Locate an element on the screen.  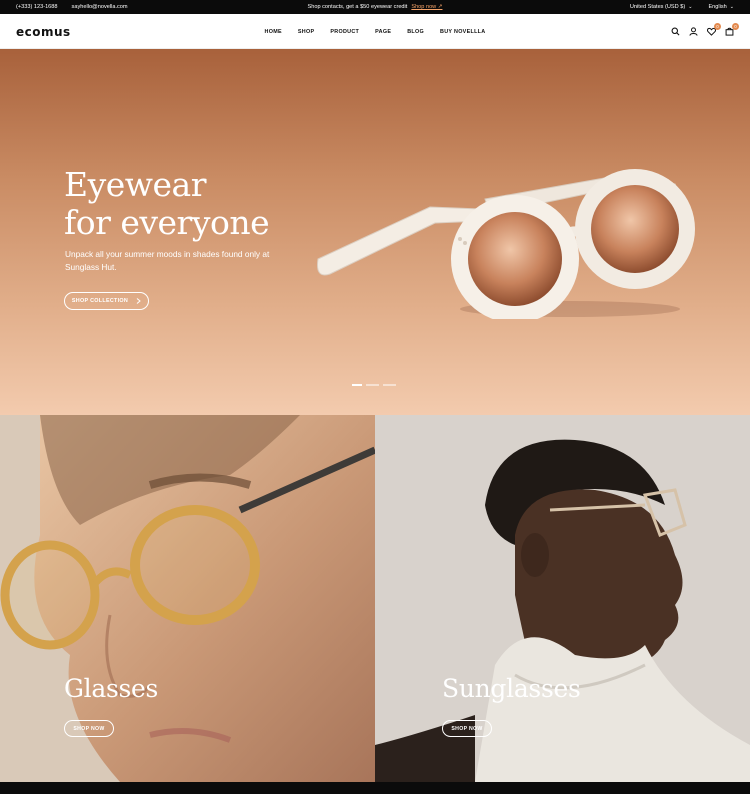
logo: ecomus is located at coordinates (43, 32).